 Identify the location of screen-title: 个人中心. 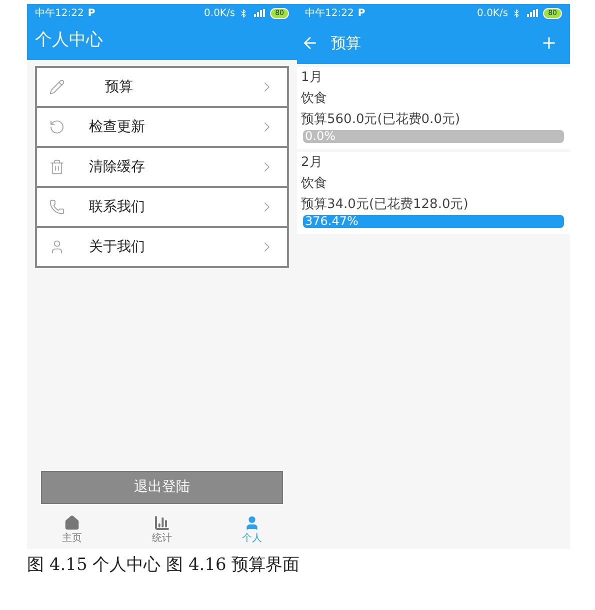
(69, 40).